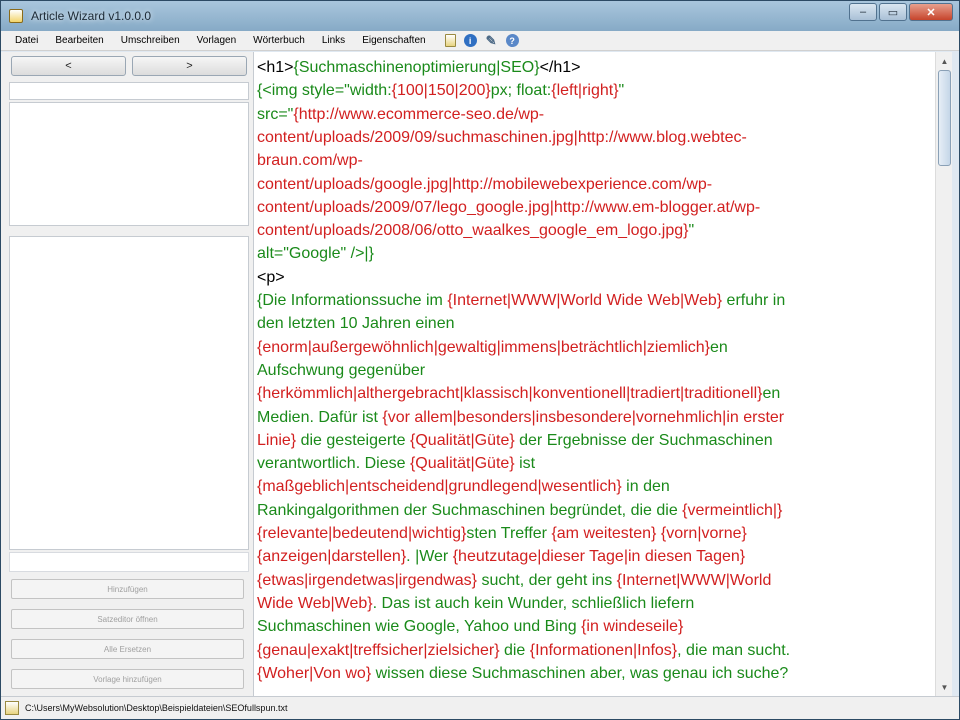 This screenshot has width=960, height=720. I want to click on synonym-list, so click(129, 164).